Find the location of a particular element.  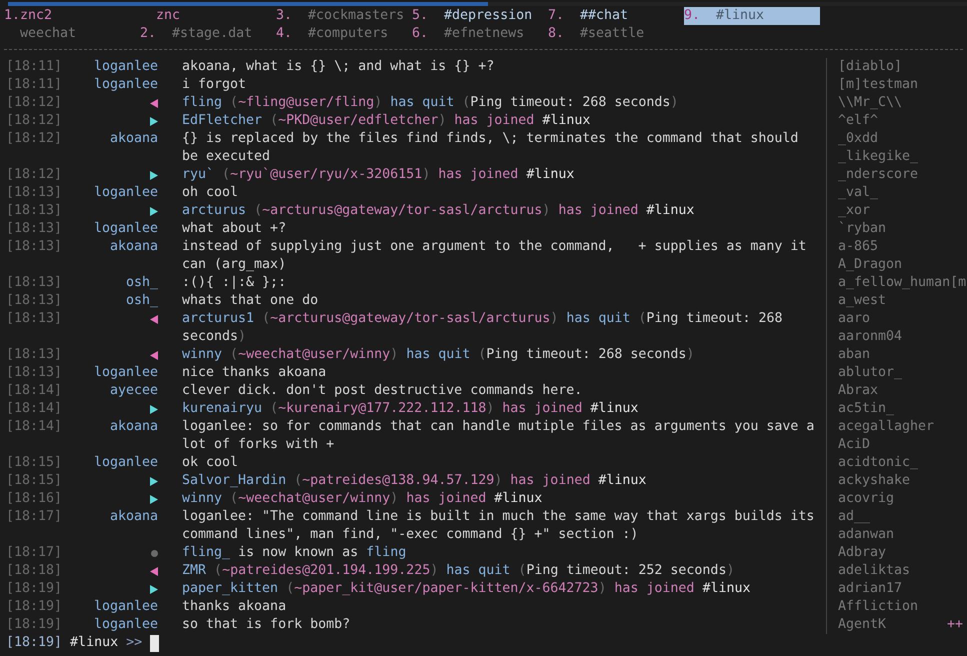

buffer-item: znc is located at coordinates (208, 16).